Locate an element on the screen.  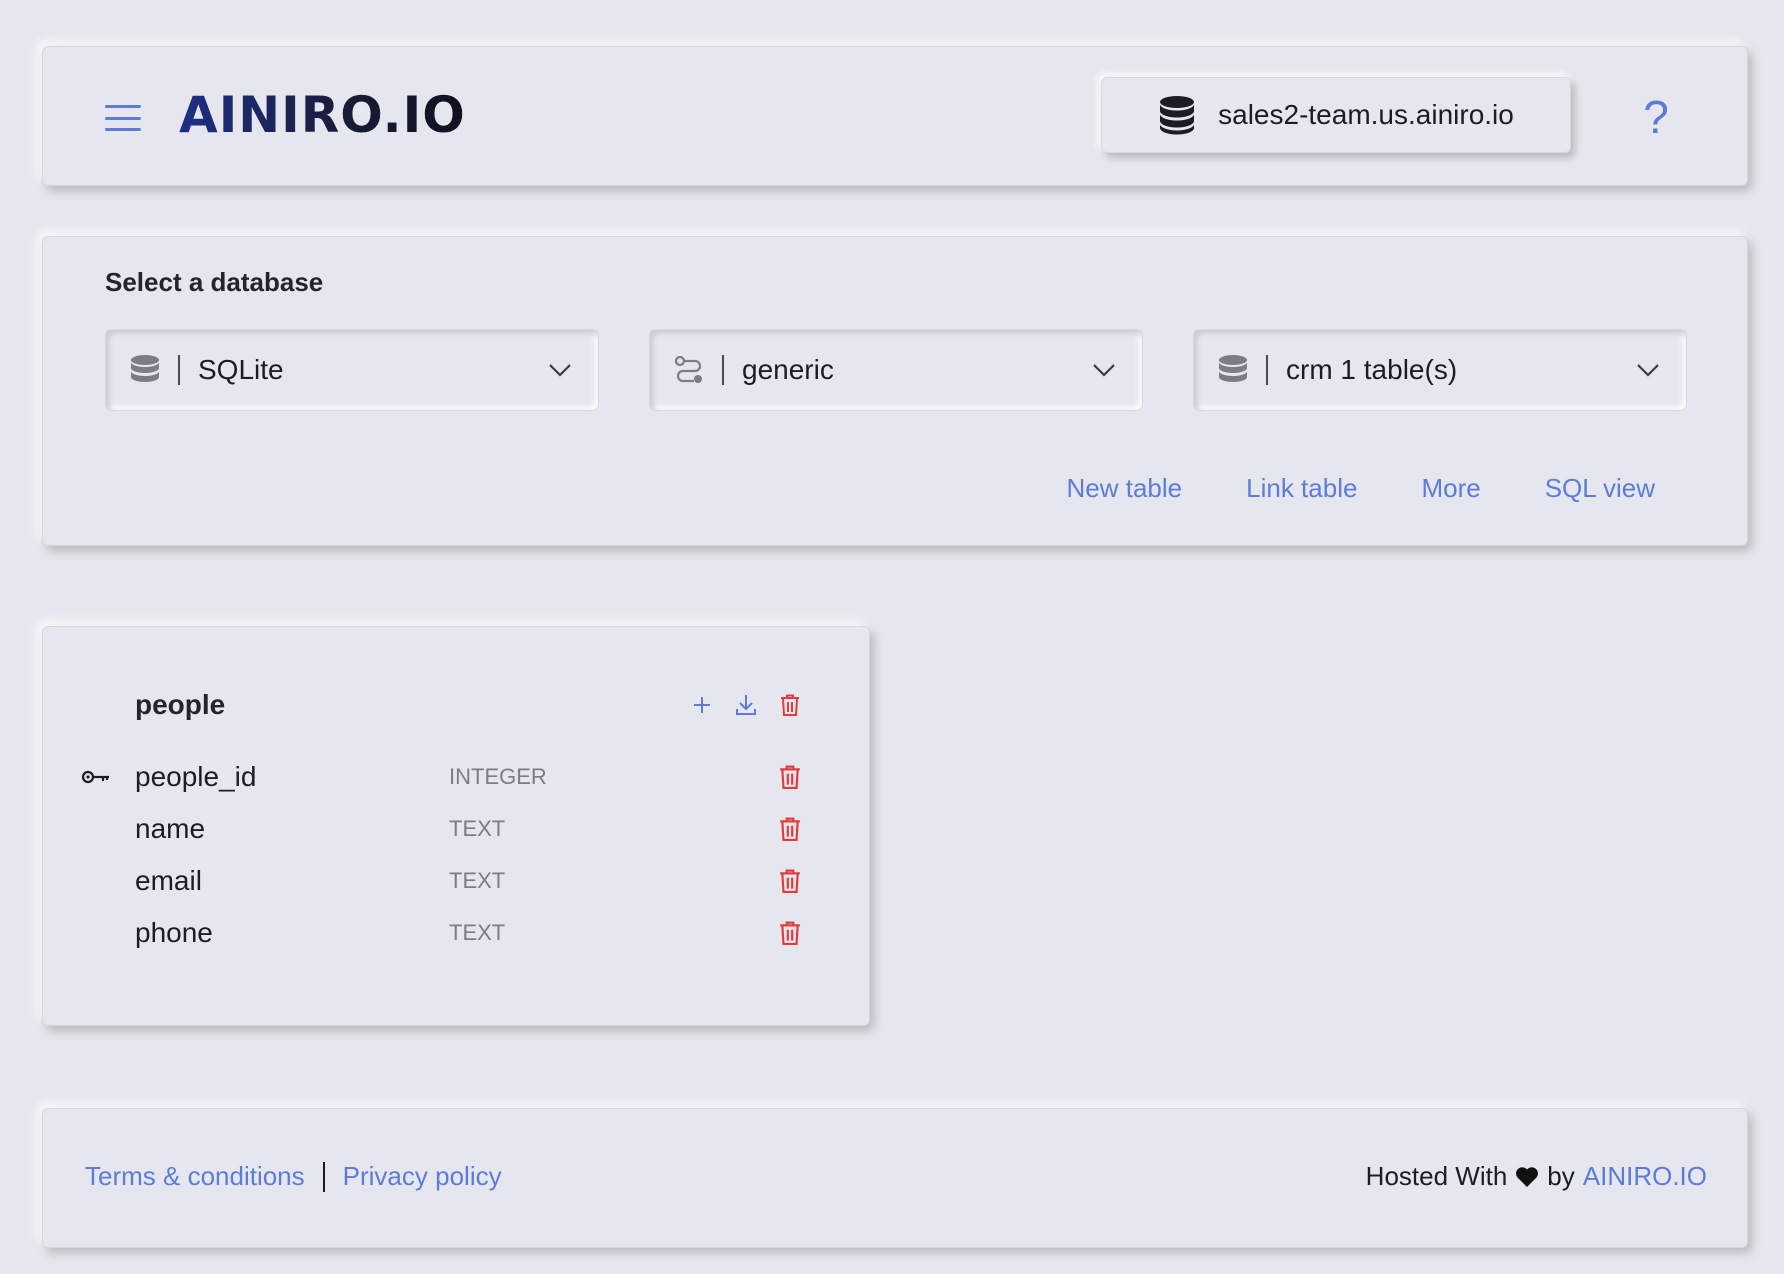
table-card-actions is located at coordinates (746, 705).